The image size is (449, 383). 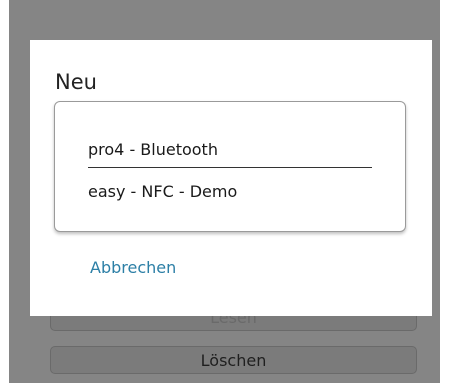 What do you see at coordinates (444, 191) in the screenshot?
I see `right-margin` at bounding box center [444, 191].